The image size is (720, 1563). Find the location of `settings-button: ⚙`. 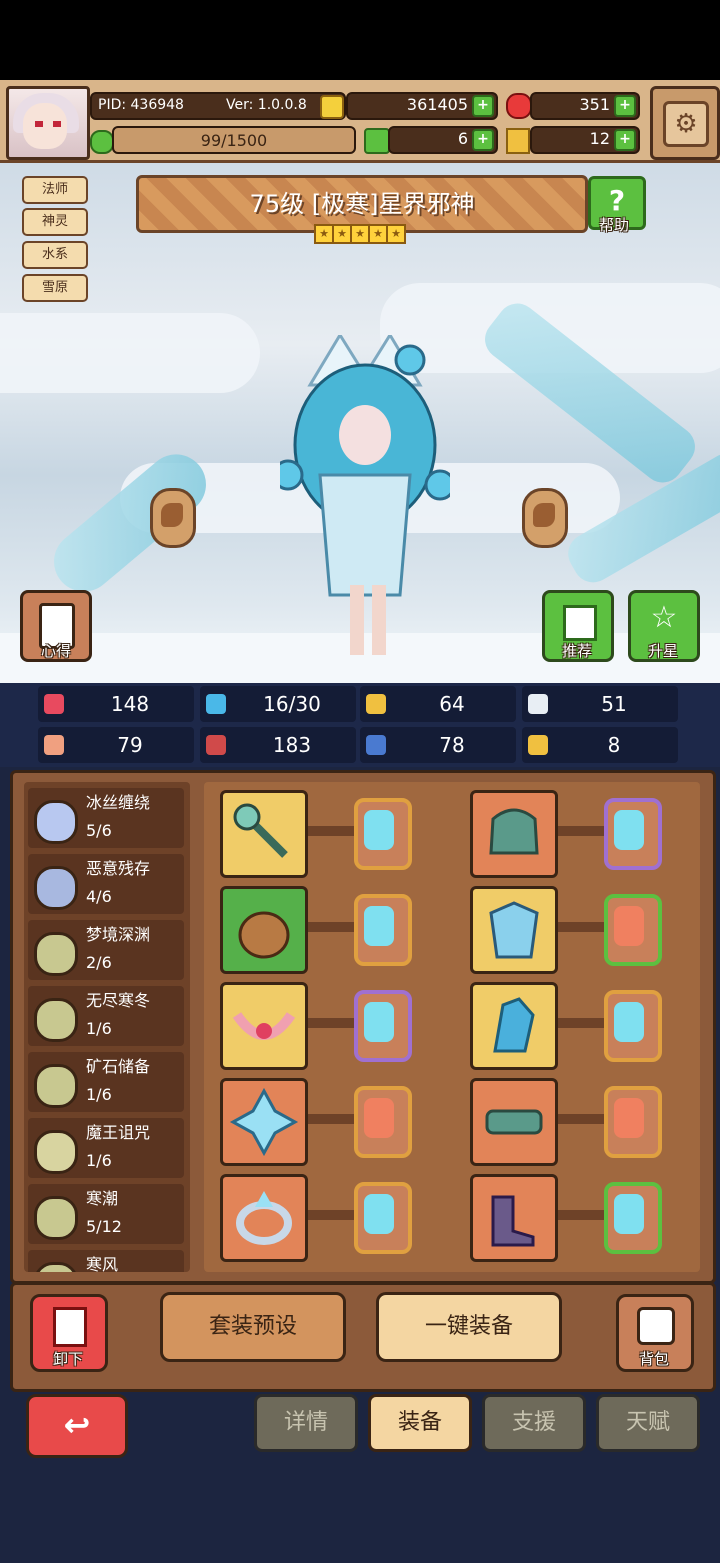

settings-button: ⚙ is located at coordinates (685, 123).